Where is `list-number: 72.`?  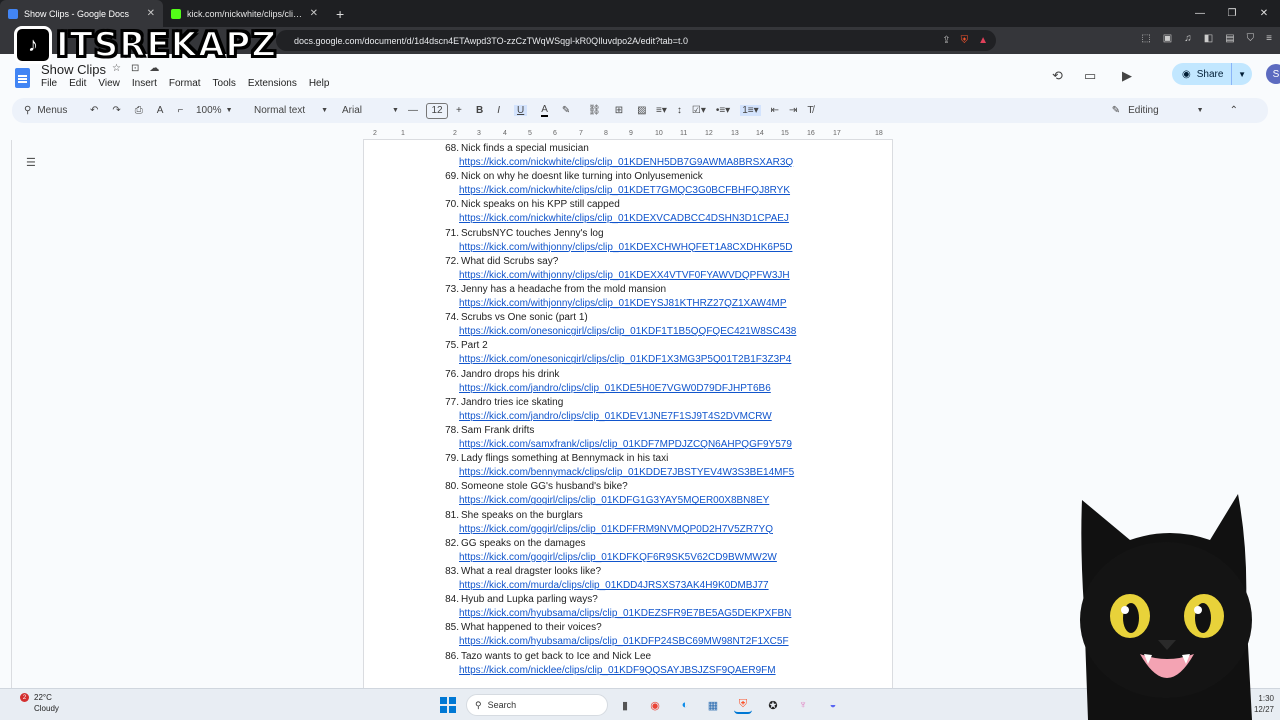 list-number: 72. is located at coordinates (452, 261).